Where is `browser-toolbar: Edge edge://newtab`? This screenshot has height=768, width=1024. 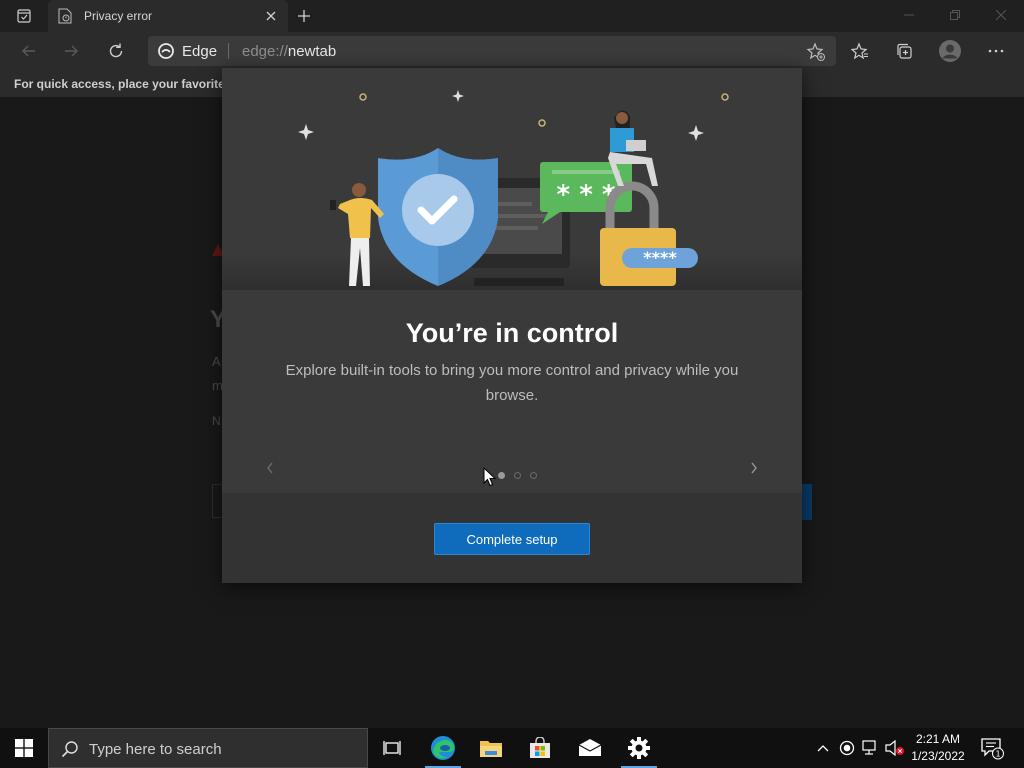
browser-toolbar: Edge edge://newtab is located at coordinates (512, 51).